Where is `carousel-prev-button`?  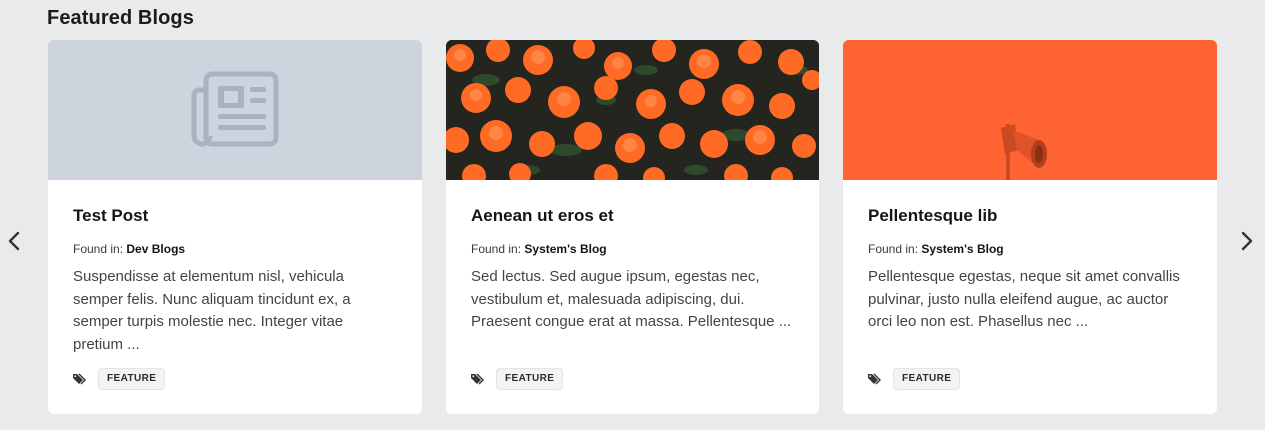
carousel-prev-button is located at coordinates (14, 241).